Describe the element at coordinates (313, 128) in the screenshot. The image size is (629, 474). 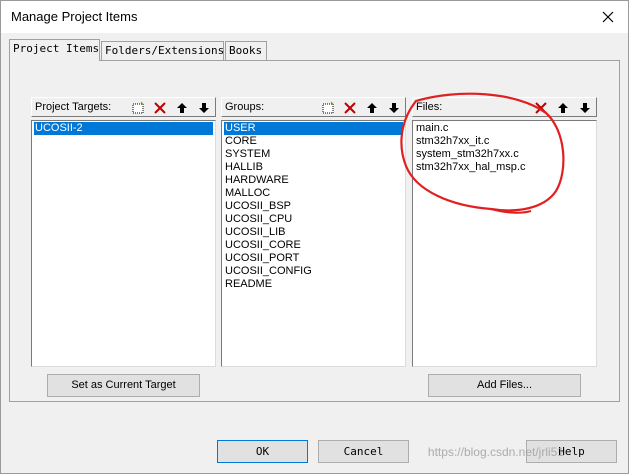
I see `group-list-item: USER` at that location.